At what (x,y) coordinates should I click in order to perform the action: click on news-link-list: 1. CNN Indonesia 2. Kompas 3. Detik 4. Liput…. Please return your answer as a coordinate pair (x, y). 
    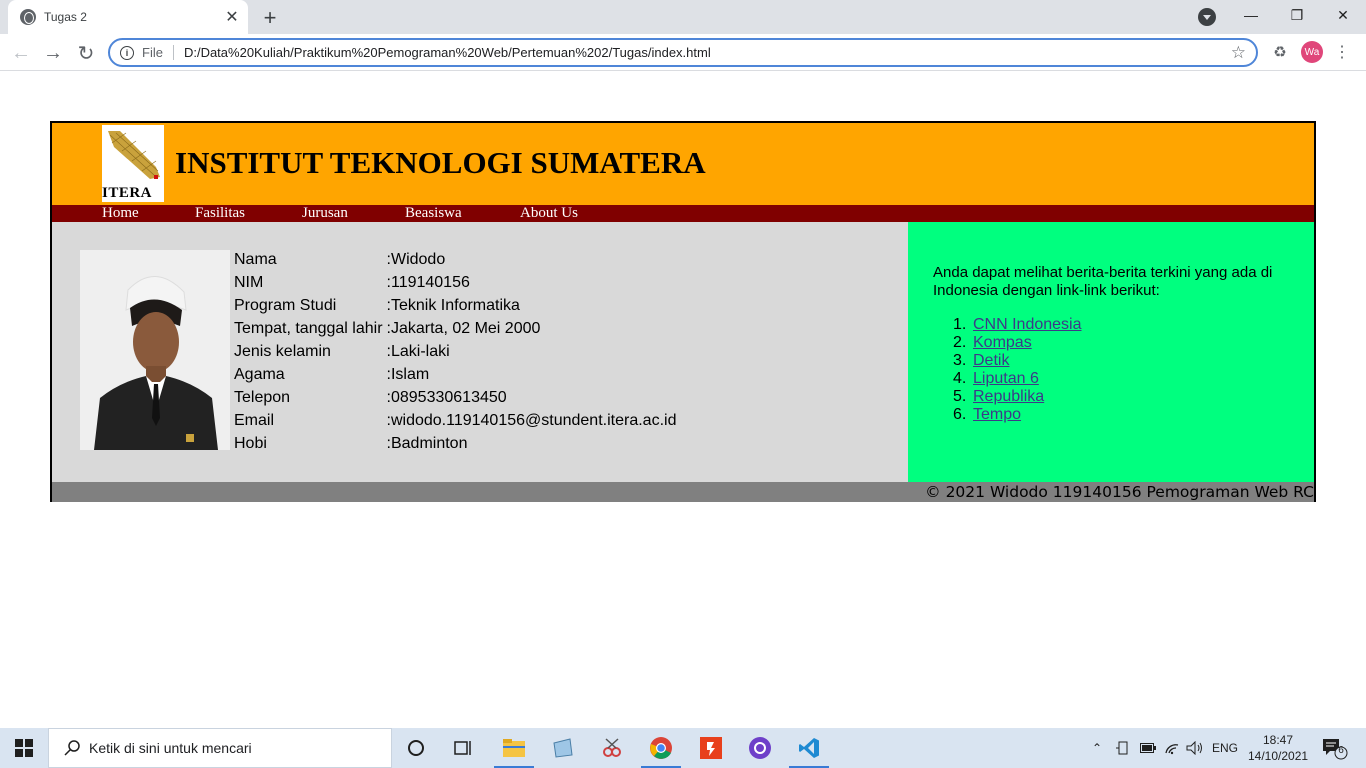
    Looking at the image, I should click on (1017, 370).